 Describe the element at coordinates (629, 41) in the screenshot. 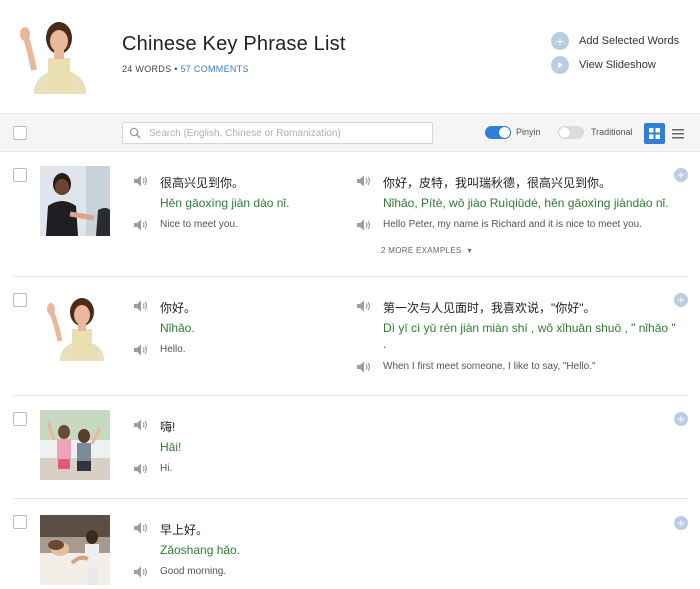

I see `add-selected-words-label: Add Selected Words` at that location.